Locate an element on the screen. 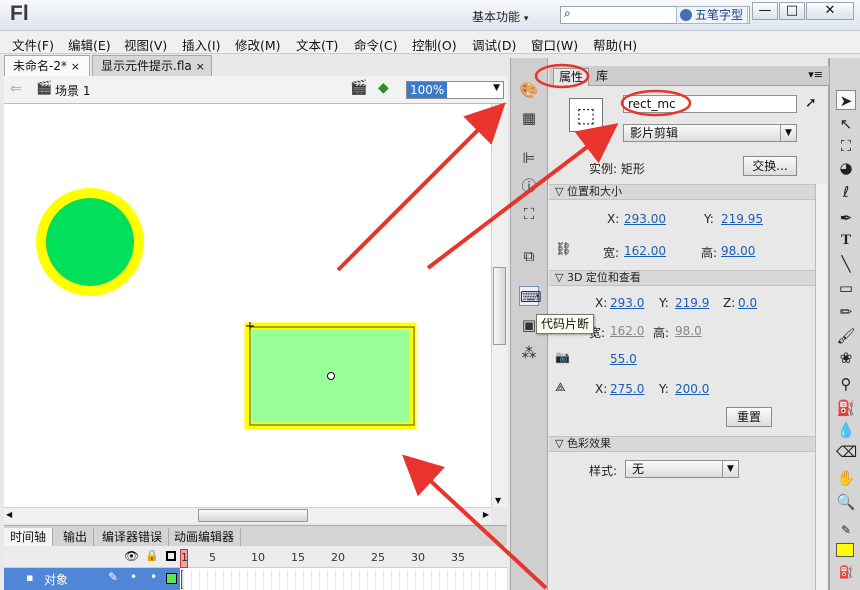 The width and height of the screenshot is (860, 590). zoom-tool-icon: 🔍 is located at coordinates (846, 502).